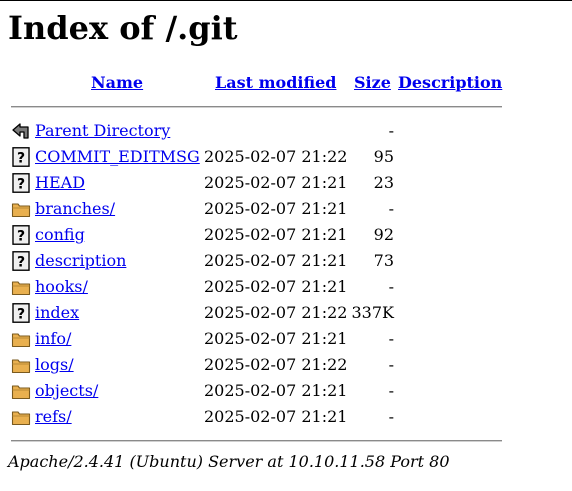 This screenshot has width=572, height=491. I want to click on file-link: hooks/, so click(61, 287).